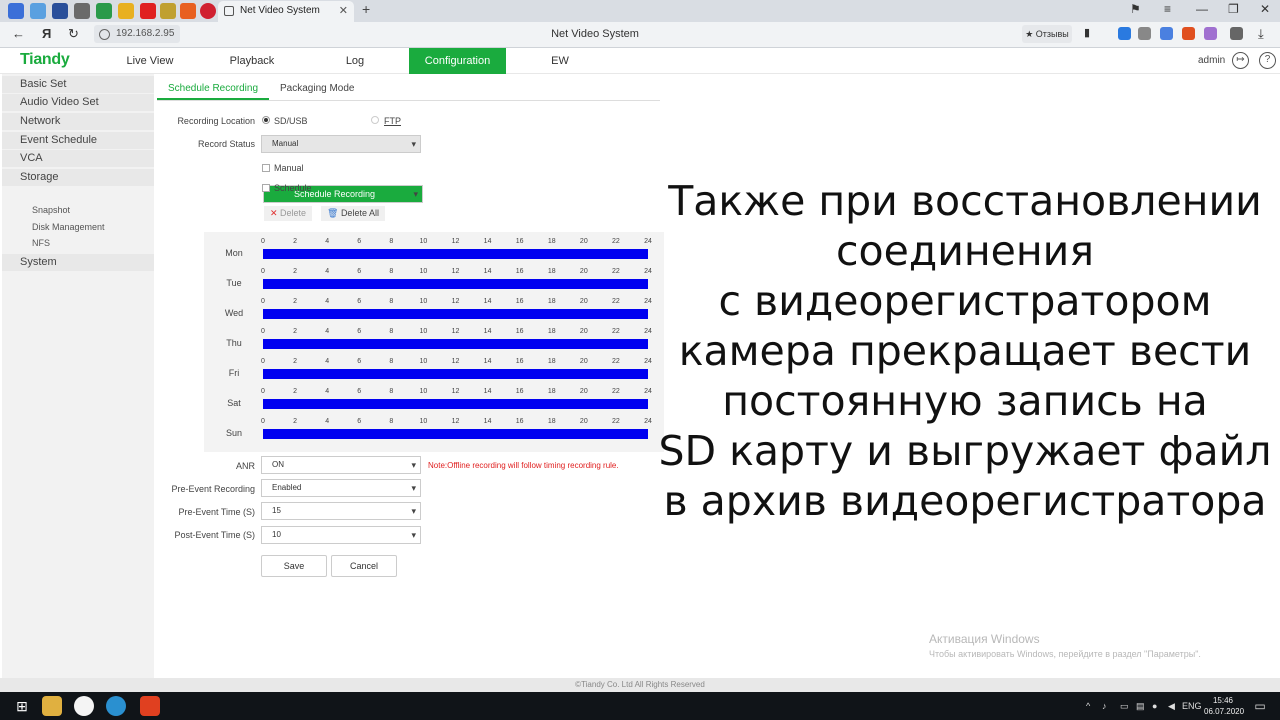  I want to click on tray-app-icon: ▭, so click(1124, 706).